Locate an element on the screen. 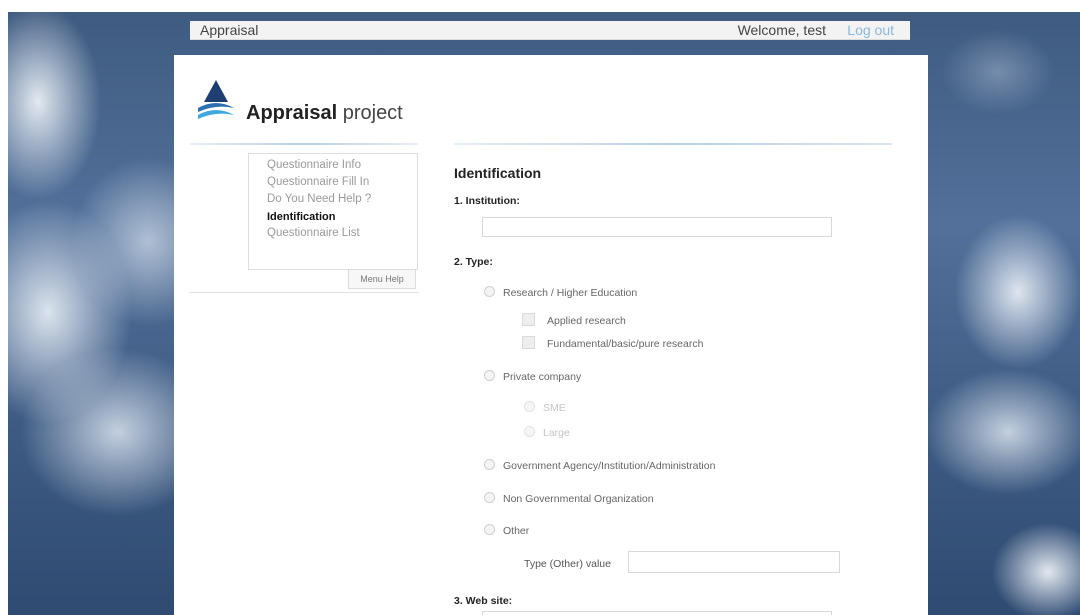  institution-input is located at coordinates (657, 227).